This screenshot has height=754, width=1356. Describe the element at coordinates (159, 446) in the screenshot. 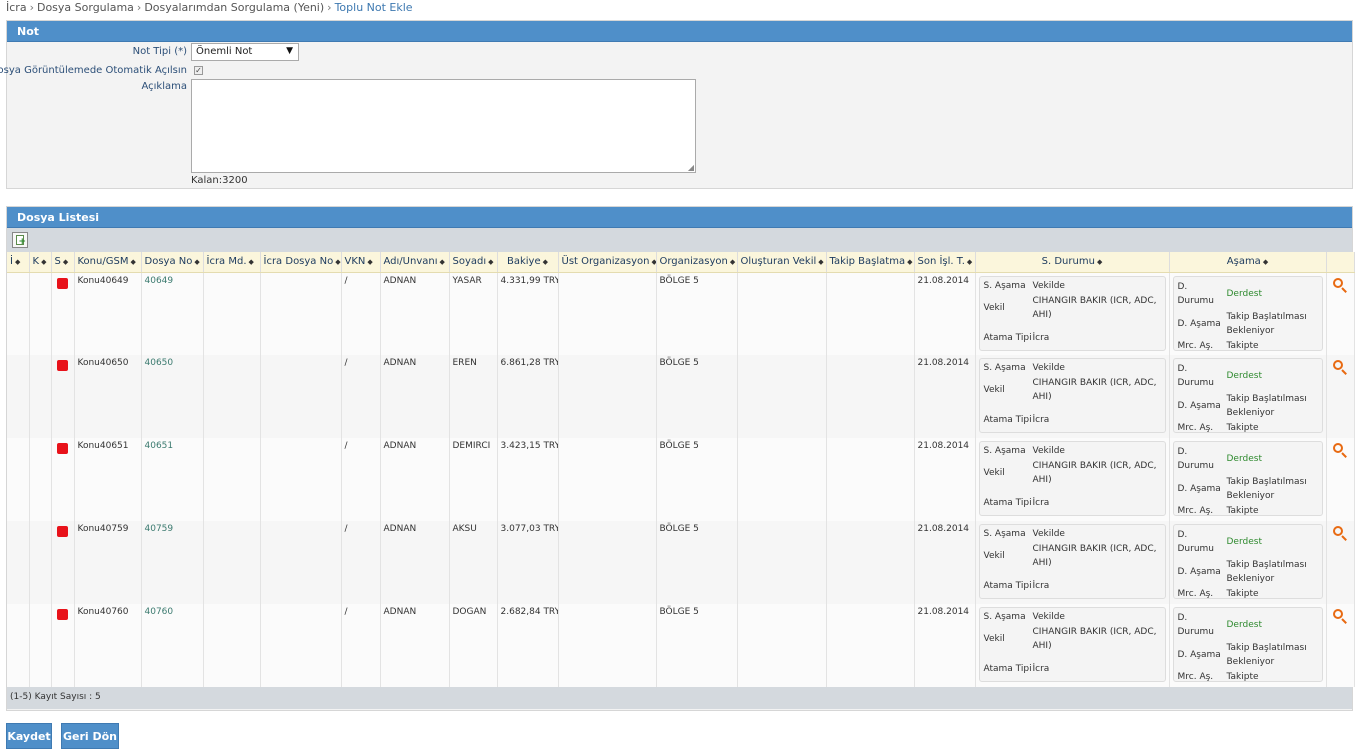

I see `dosya-no-link: 40651` at that location.